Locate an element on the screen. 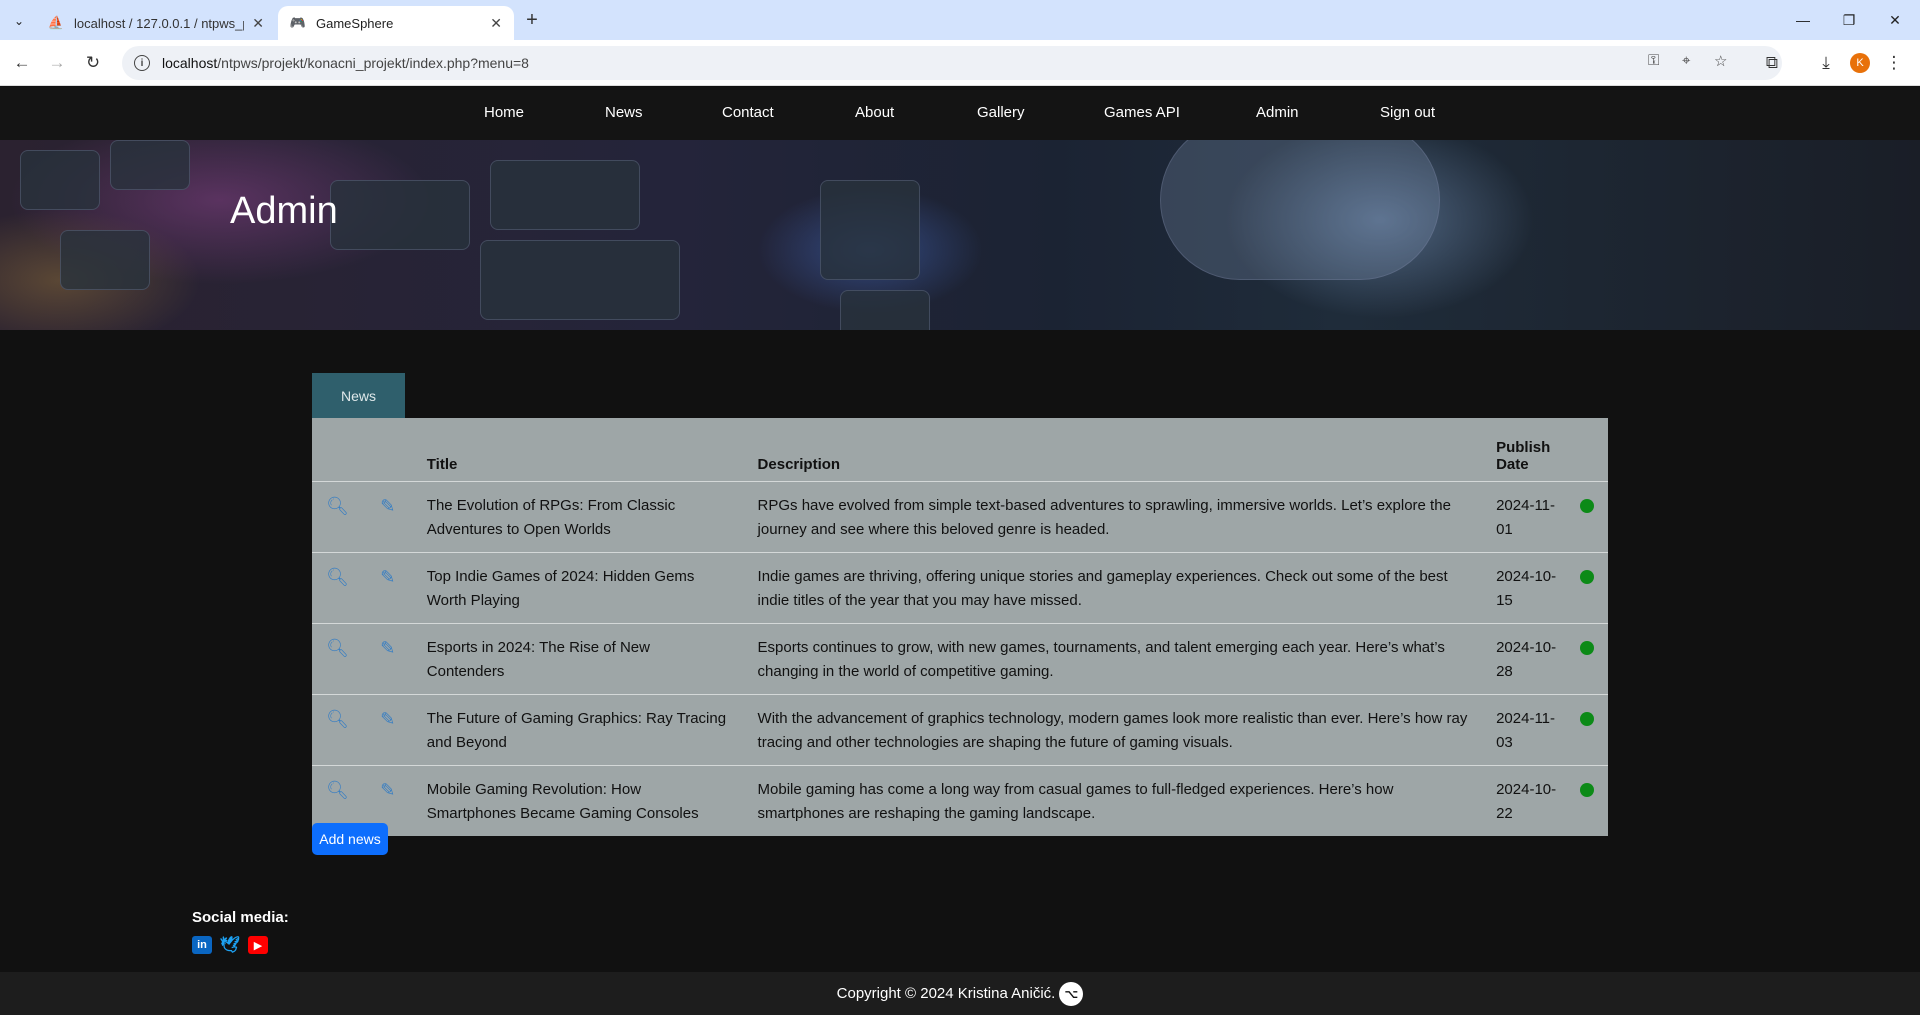 This screenshot has height=1015, width=1920. news-date: 2024-11-01 is located at coordinates (1524, 516).